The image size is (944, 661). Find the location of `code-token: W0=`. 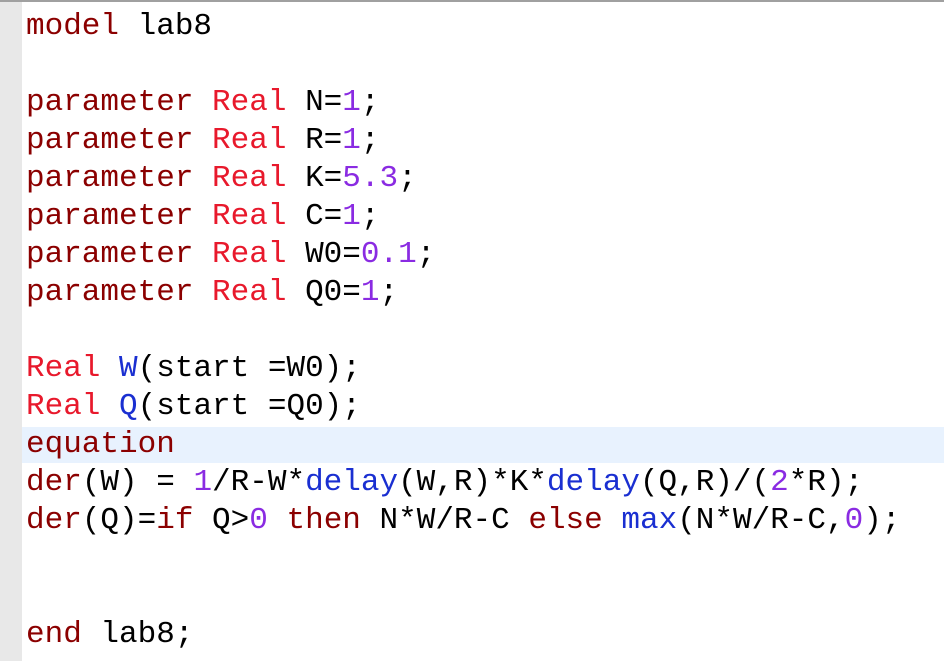

code-token: W0= is located at coordinates (323, 254).